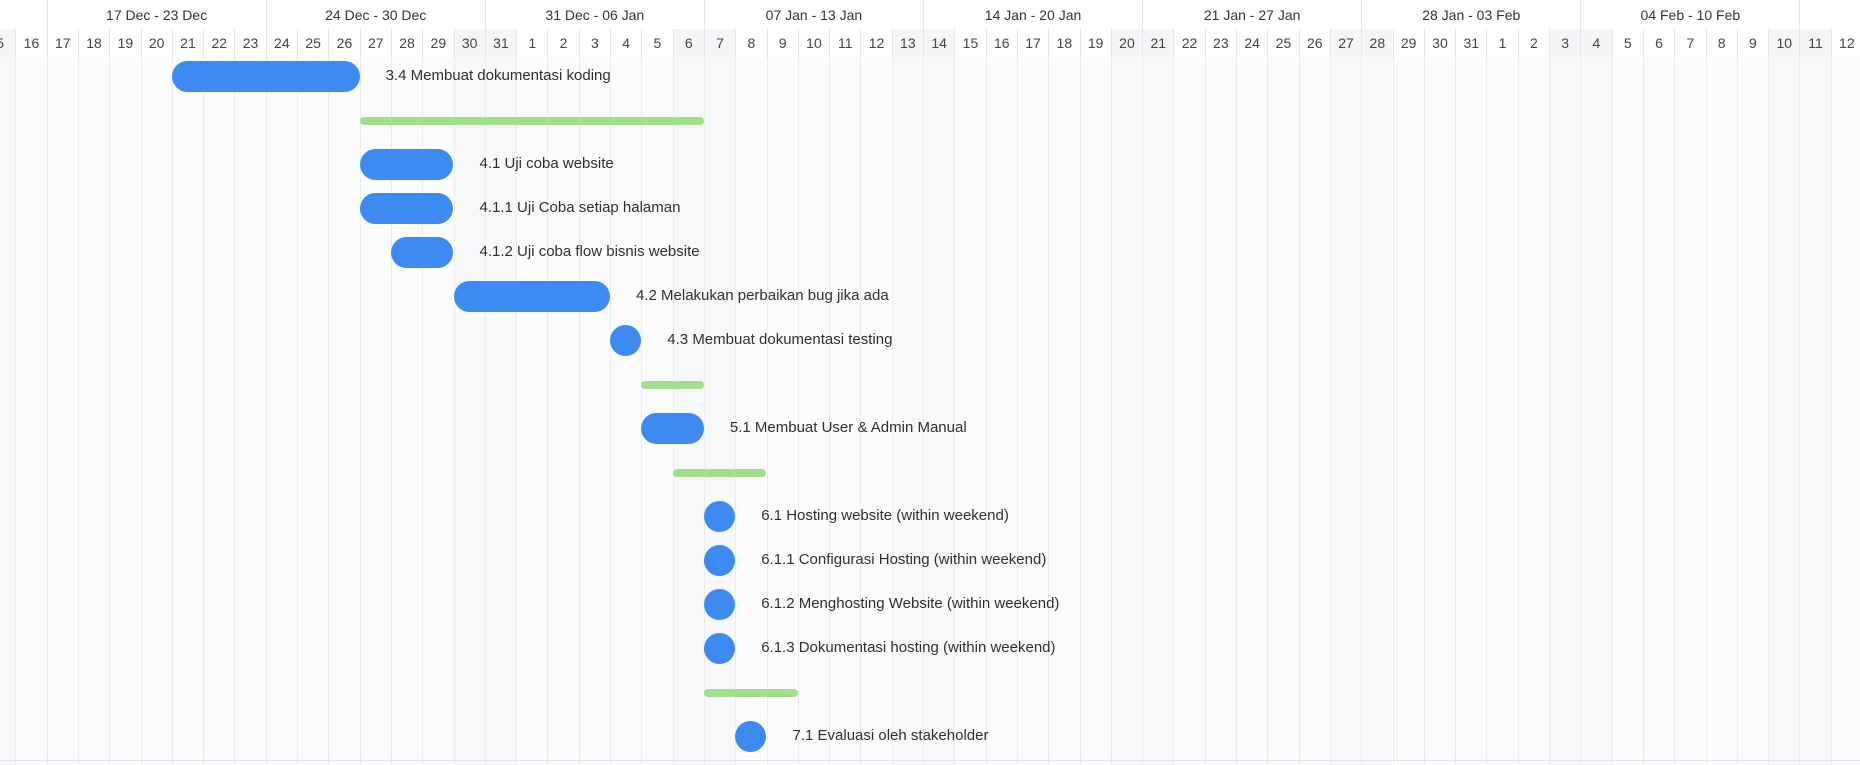 The image size is (1860, 765). I want to click on day-header-cell: 10, so click(1784, 43).